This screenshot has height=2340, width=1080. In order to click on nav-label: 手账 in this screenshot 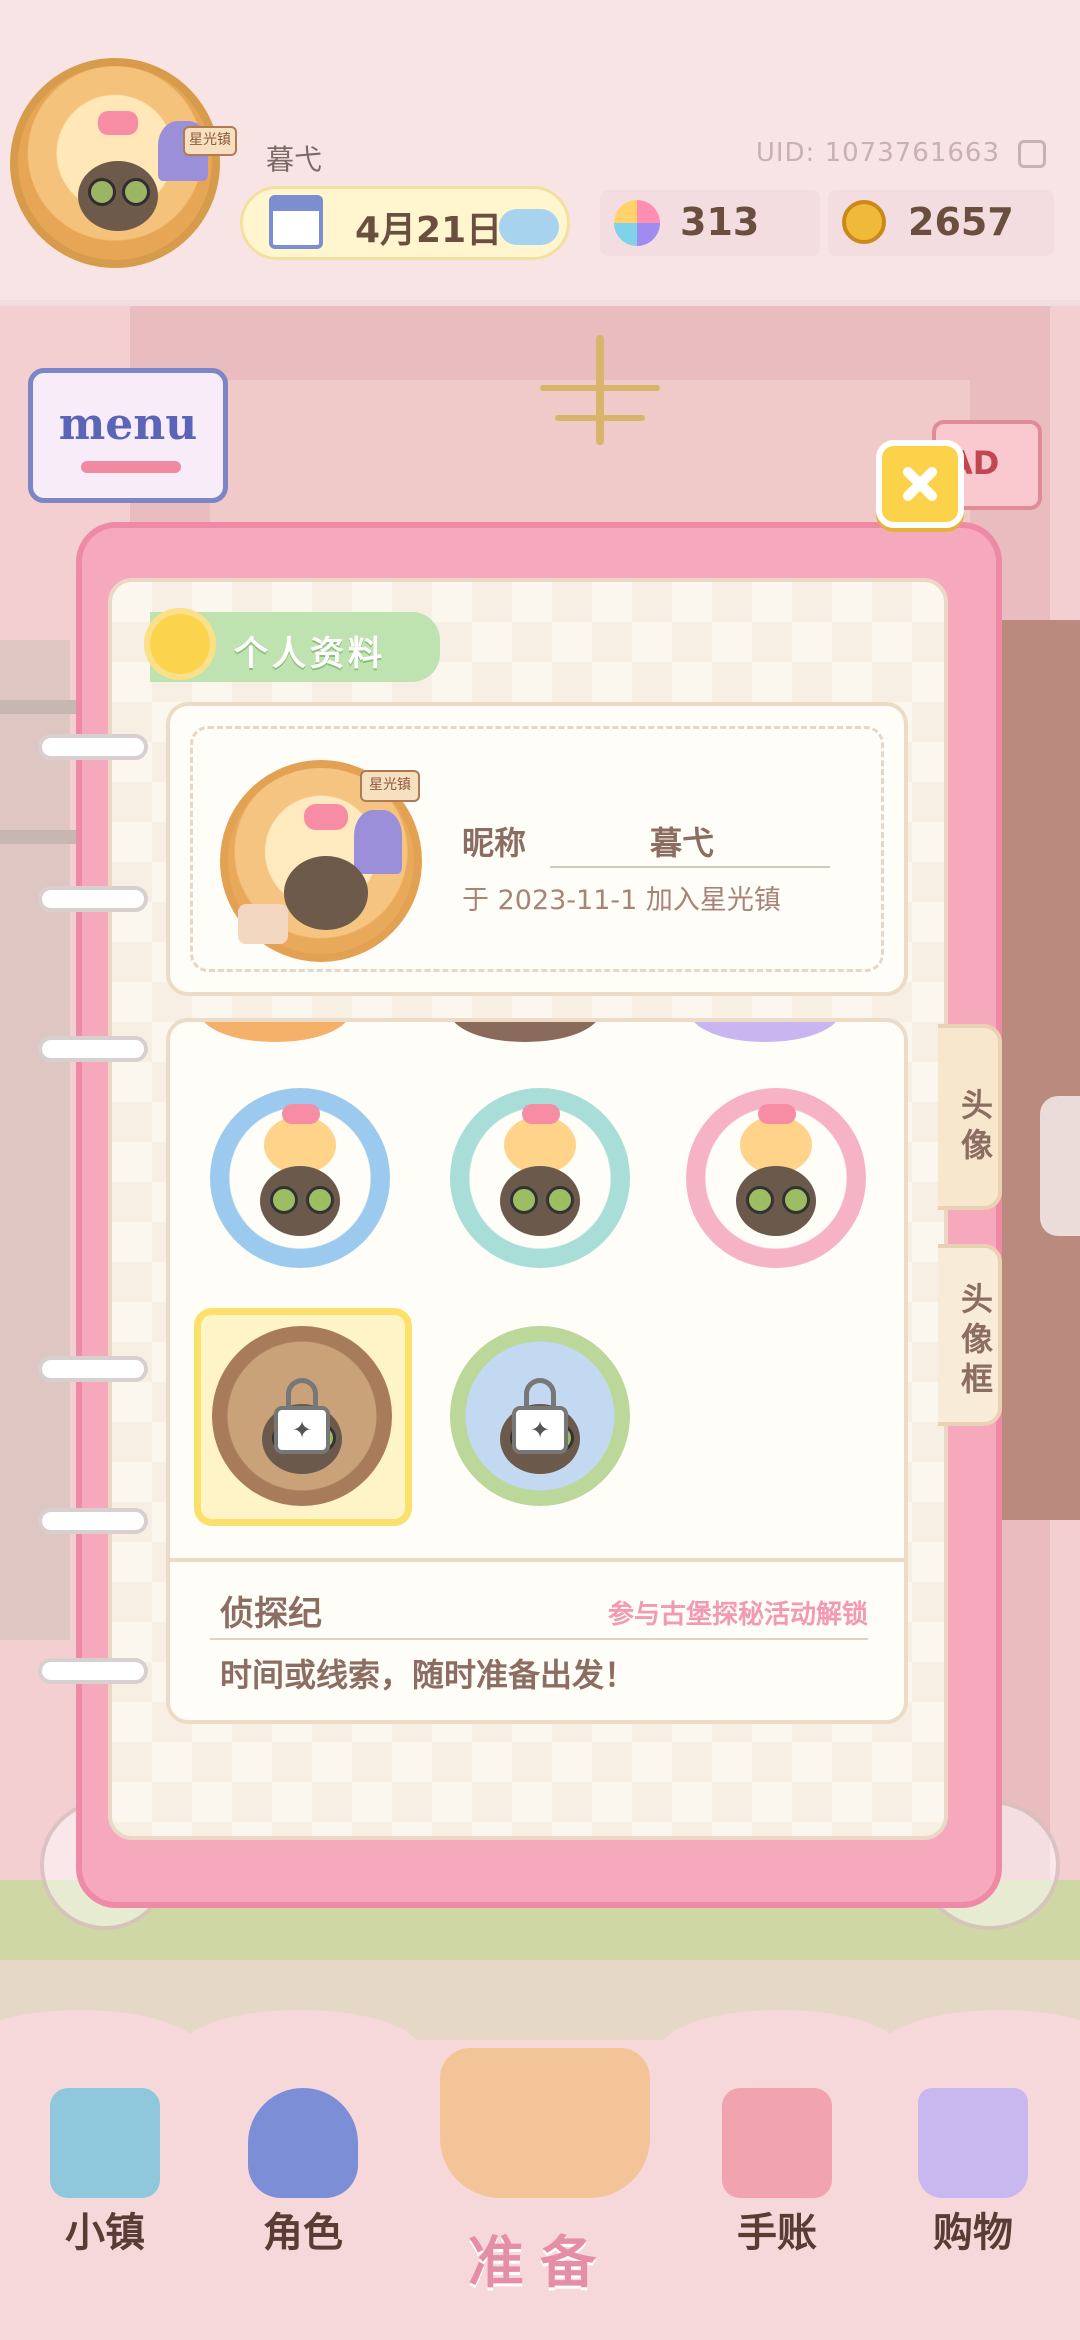, I will do `click(777, 2233)`.